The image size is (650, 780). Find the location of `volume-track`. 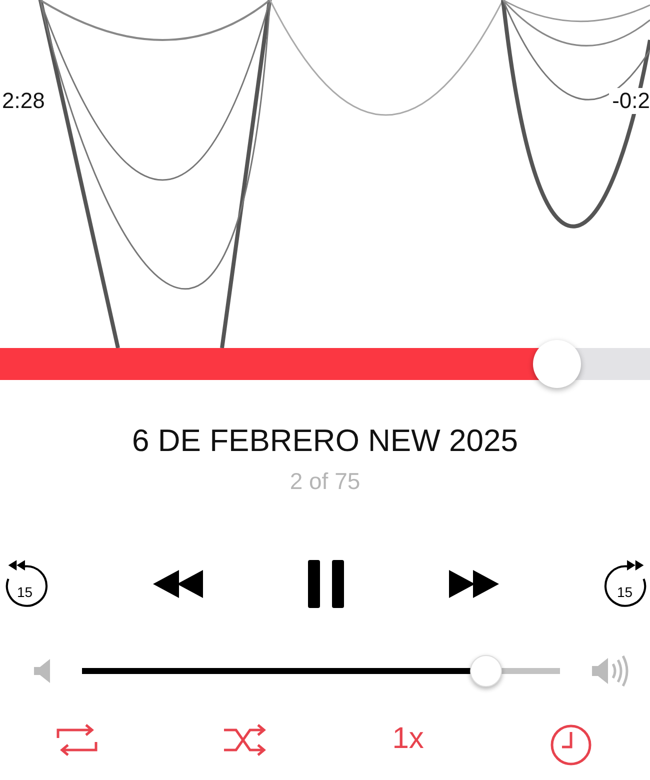

volume-track is located at coordinates (321, 671).